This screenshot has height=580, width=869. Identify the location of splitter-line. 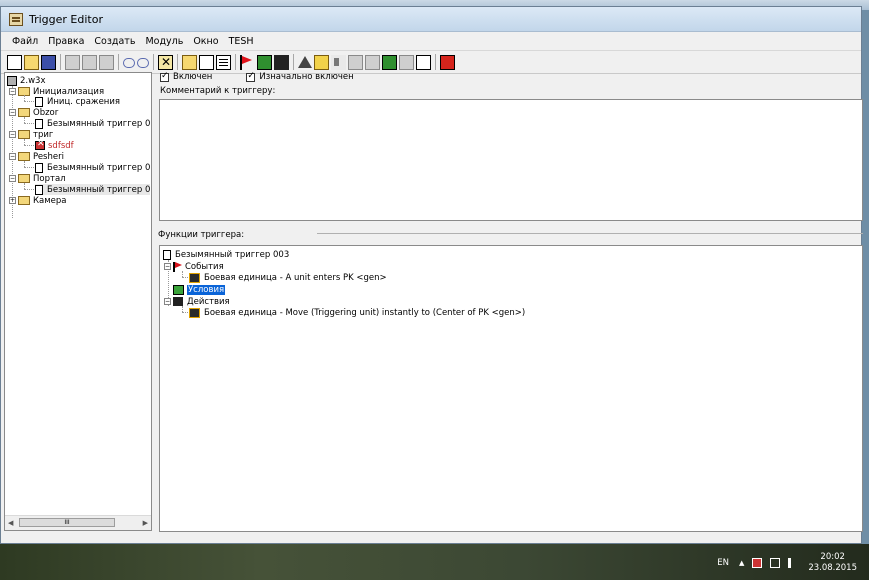
(590, 233).